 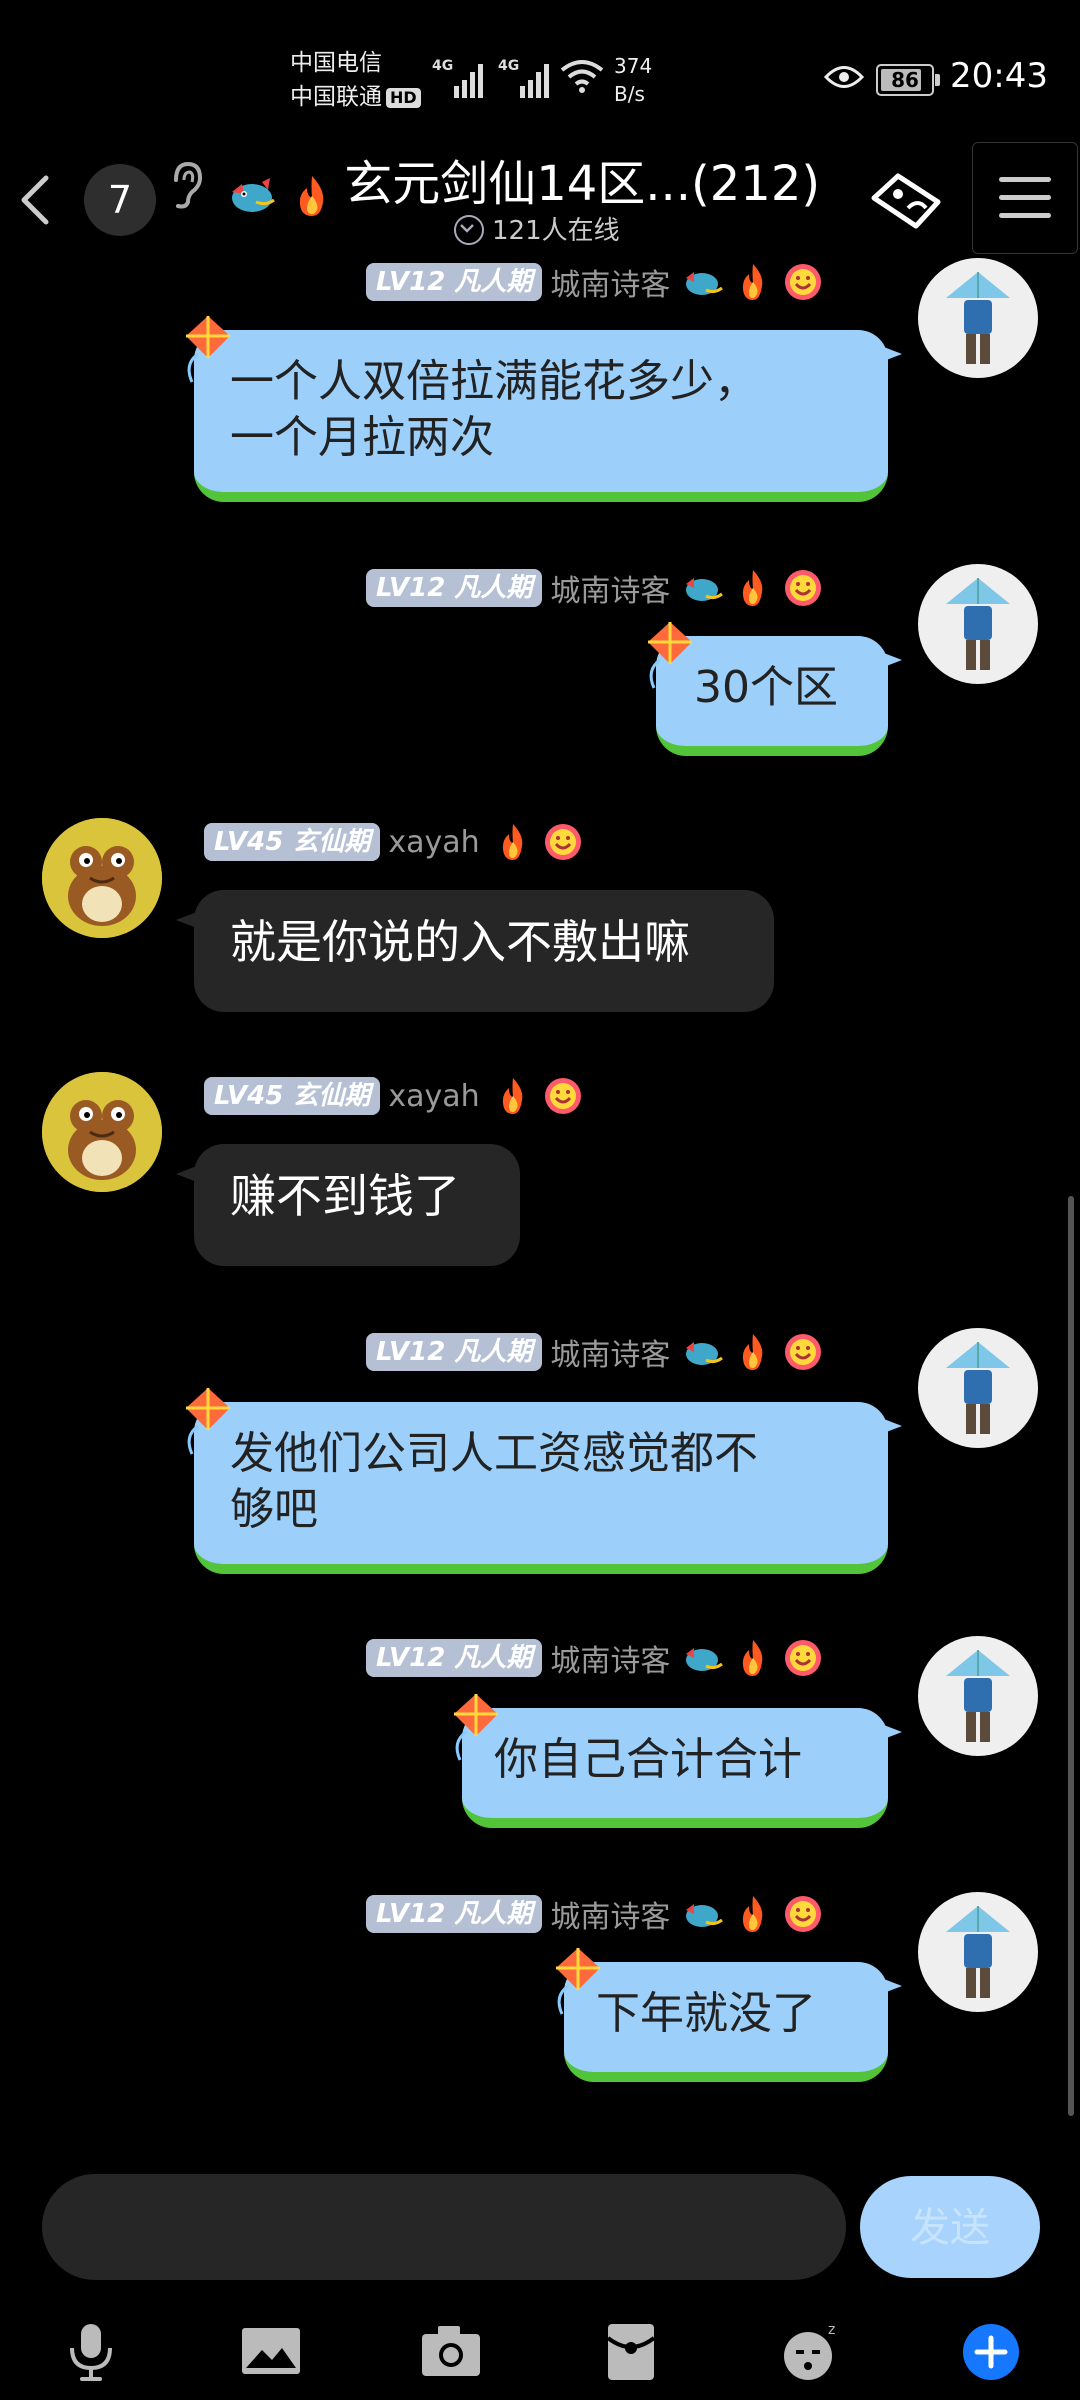 What do you see at coordinates (629, 94) in the screenshot?
I see `net-speed-unit: B/s` at bounding box center [629, 94].